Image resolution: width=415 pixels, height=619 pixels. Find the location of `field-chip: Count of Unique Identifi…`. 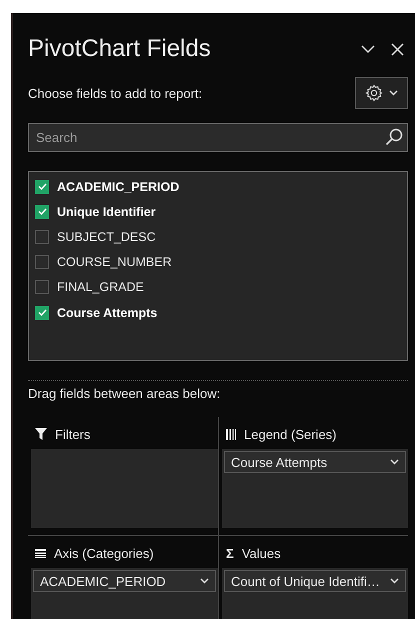

field-chip: Count of Unique Identifi… is located at coordinates (315, 581).